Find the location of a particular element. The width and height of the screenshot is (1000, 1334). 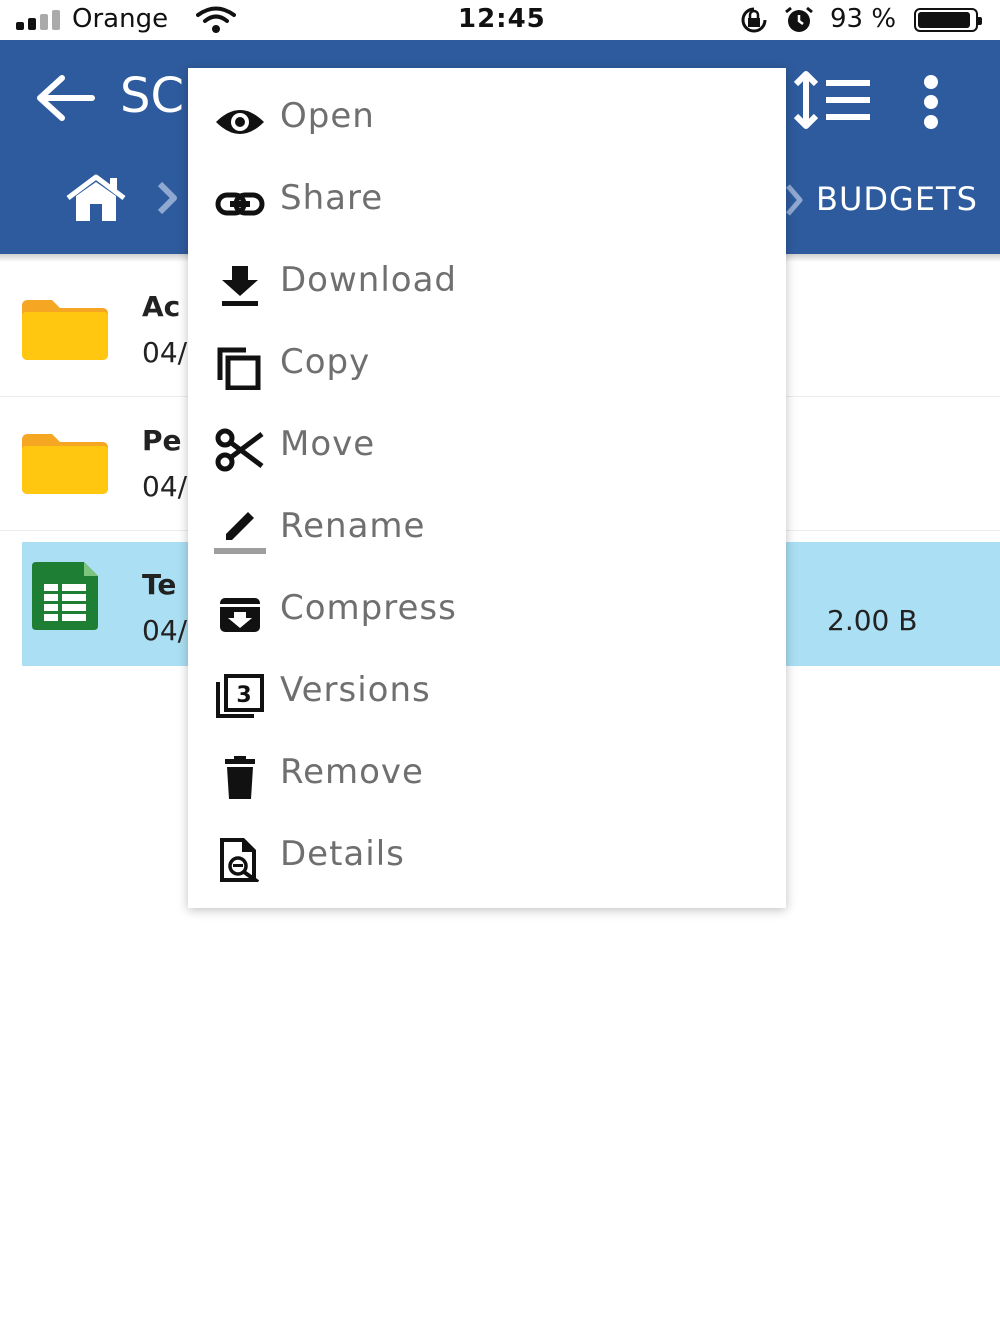

menu-item-download: Download is located at coordinates (487, 285).